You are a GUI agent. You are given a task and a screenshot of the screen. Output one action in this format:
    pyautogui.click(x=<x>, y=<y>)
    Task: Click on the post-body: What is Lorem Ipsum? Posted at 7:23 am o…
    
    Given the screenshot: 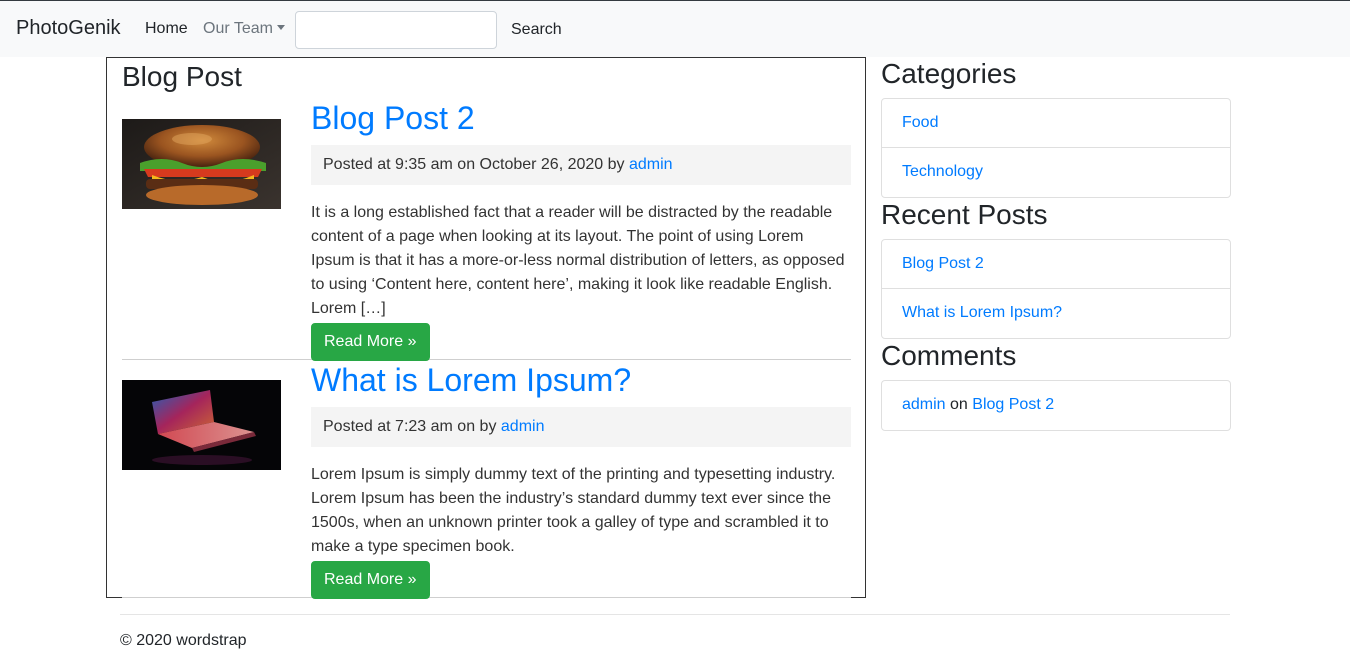 What is the action you would take?
    pyautogui.click(x=581, y=479)
    